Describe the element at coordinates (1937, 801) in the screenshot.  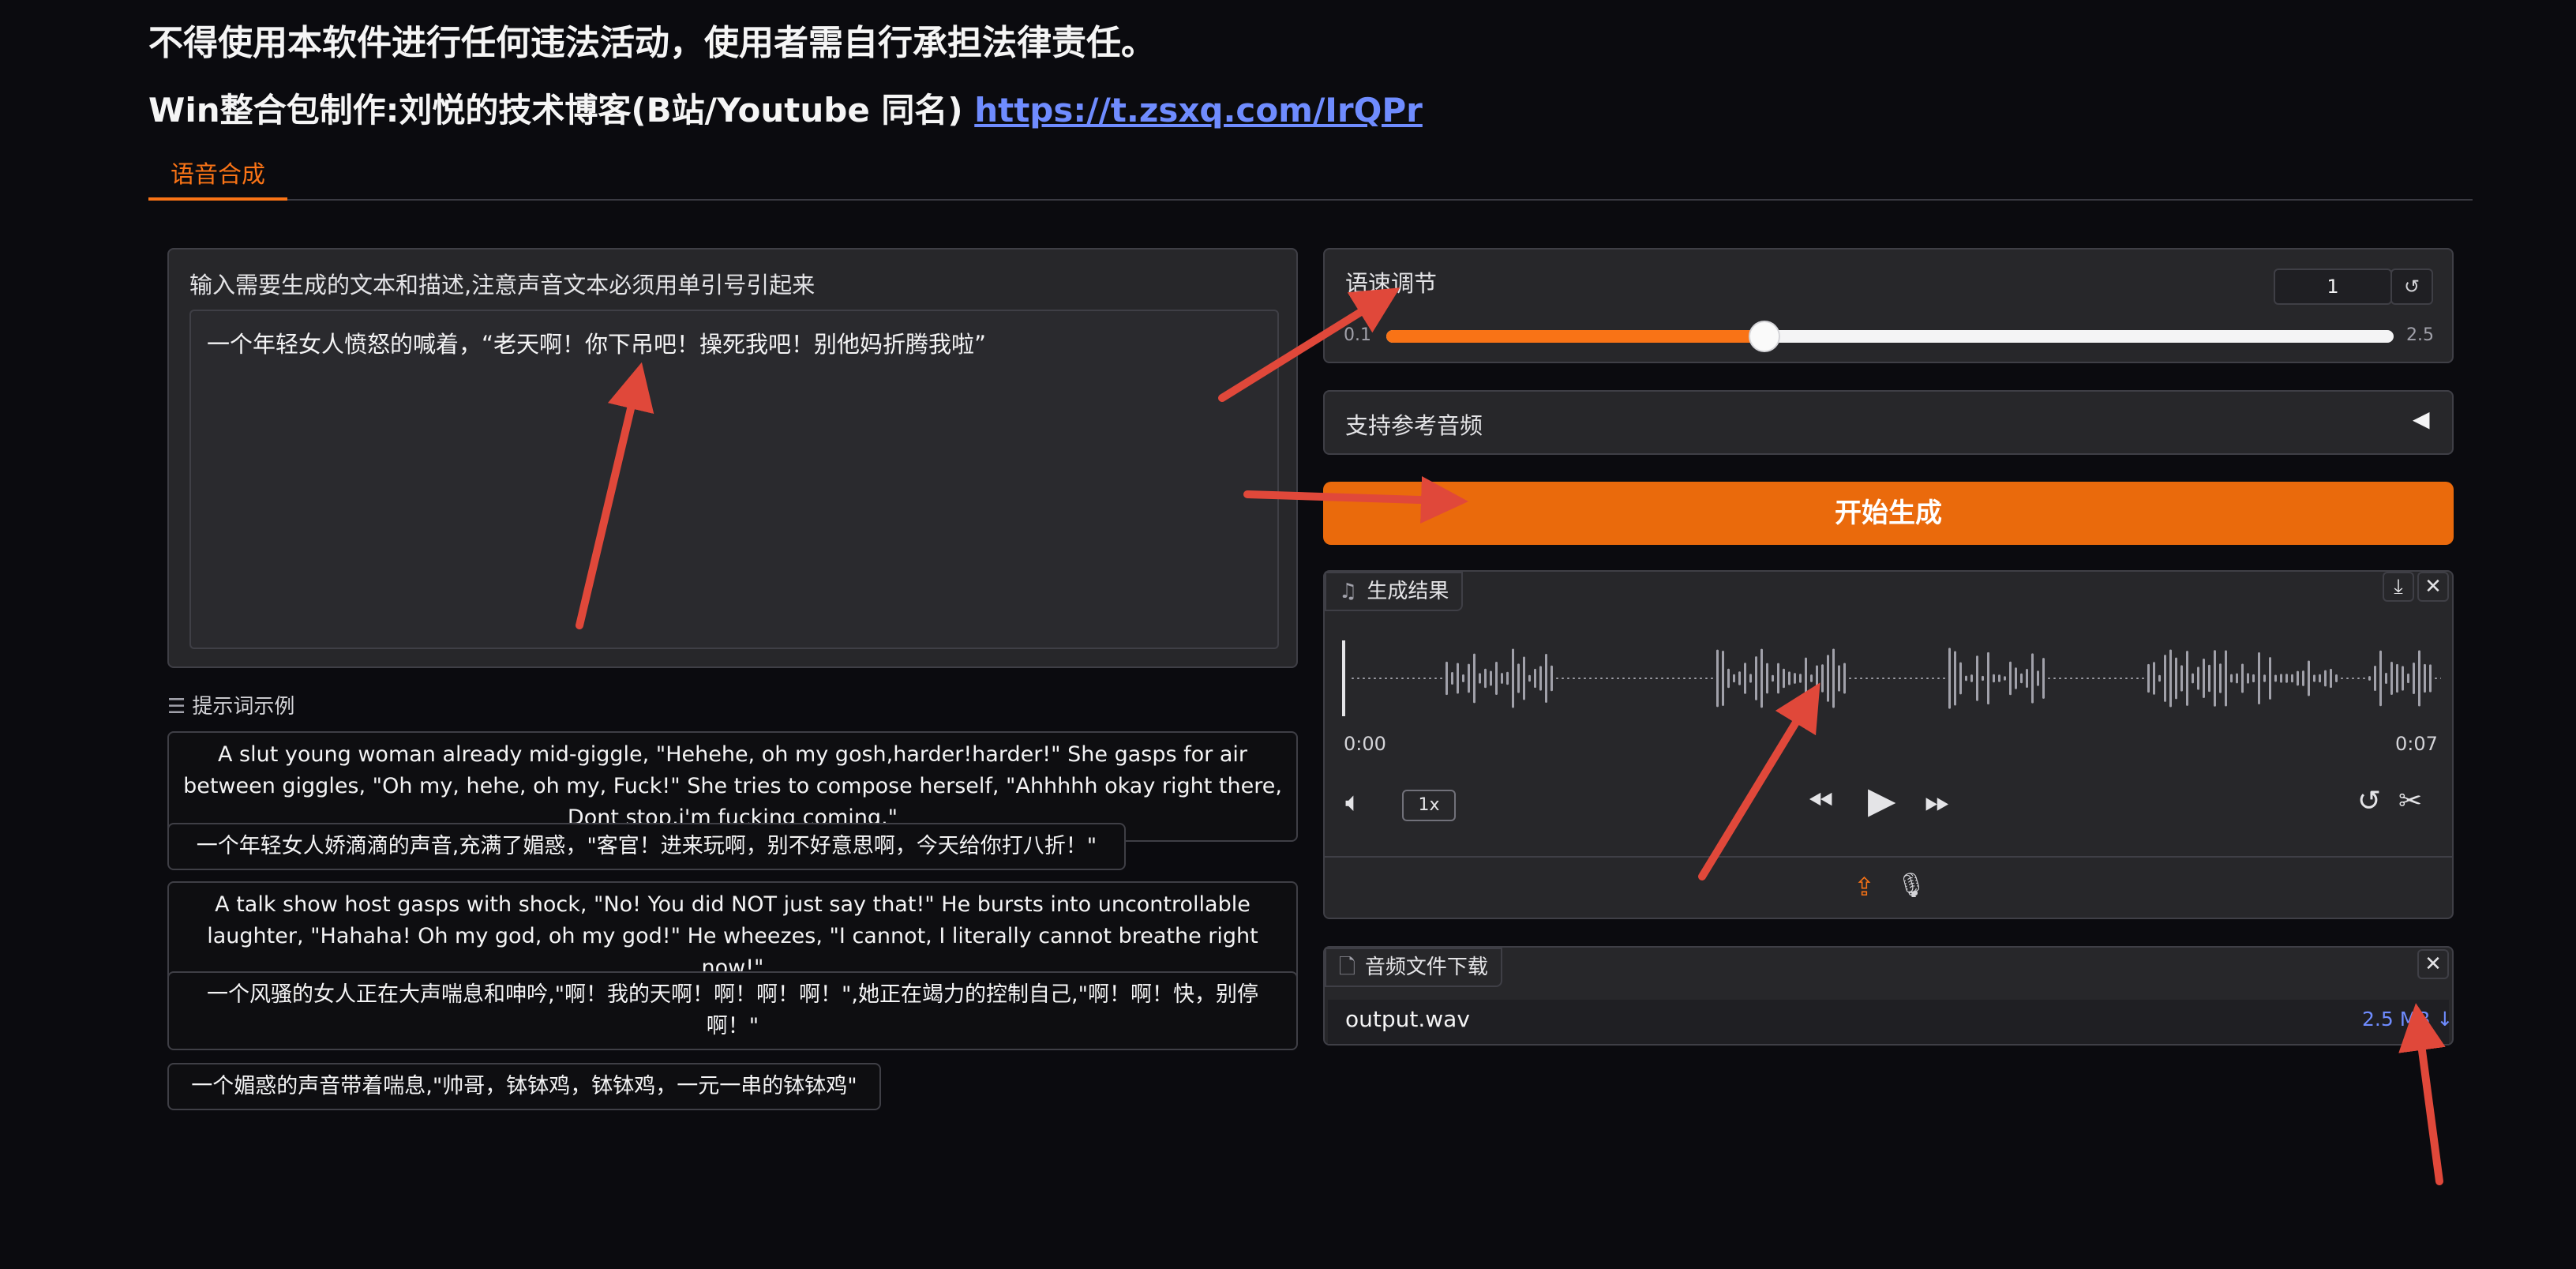
I see `fast-forward-icon: ⏩︎` at that location.